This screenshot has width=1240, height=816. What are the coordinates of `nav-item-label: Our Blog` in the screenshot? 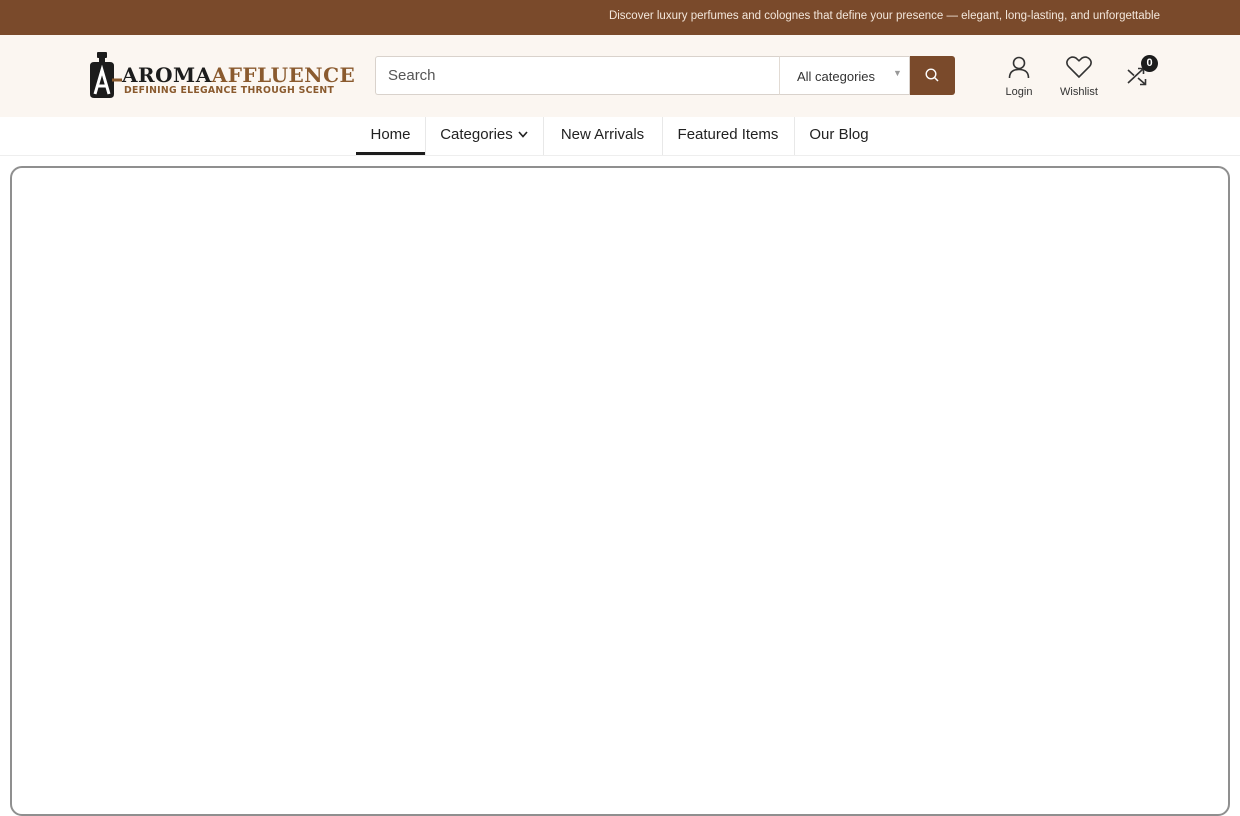 It's located at (839, 134).